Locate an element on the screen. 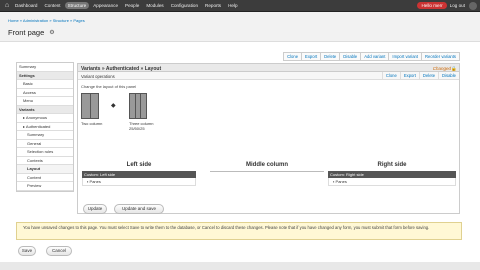 Image resolution: width=480 pixels, height=270 pixels. save-button: Save is located at coordinates (27, 251).